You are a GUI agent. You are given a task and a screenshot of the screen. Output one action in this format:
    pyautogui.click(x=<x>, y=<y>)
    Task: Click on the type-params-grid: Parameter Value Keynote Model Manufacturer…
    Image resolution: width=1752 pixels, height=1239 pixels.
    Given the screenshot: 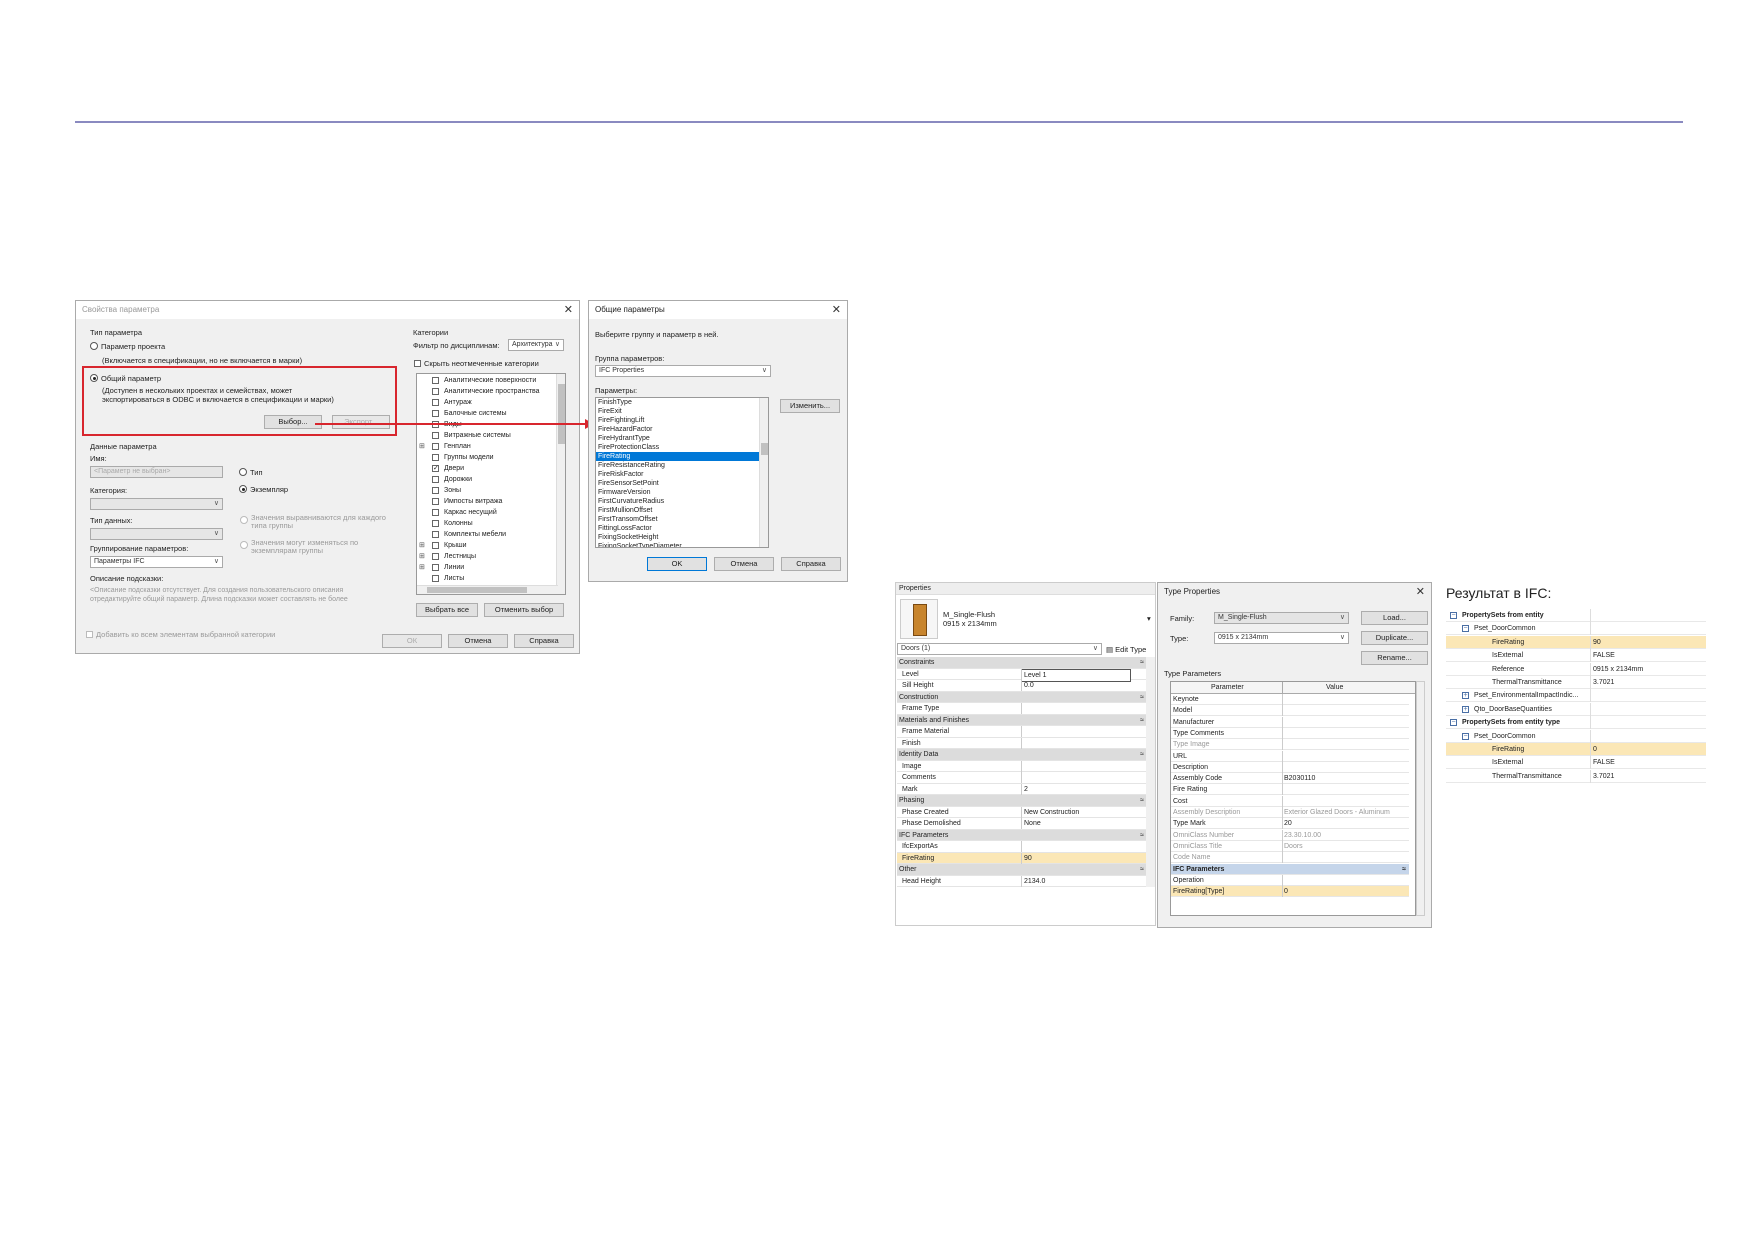 What is the action you would take?
    pyautogui.click(x=1293, y=798)
    